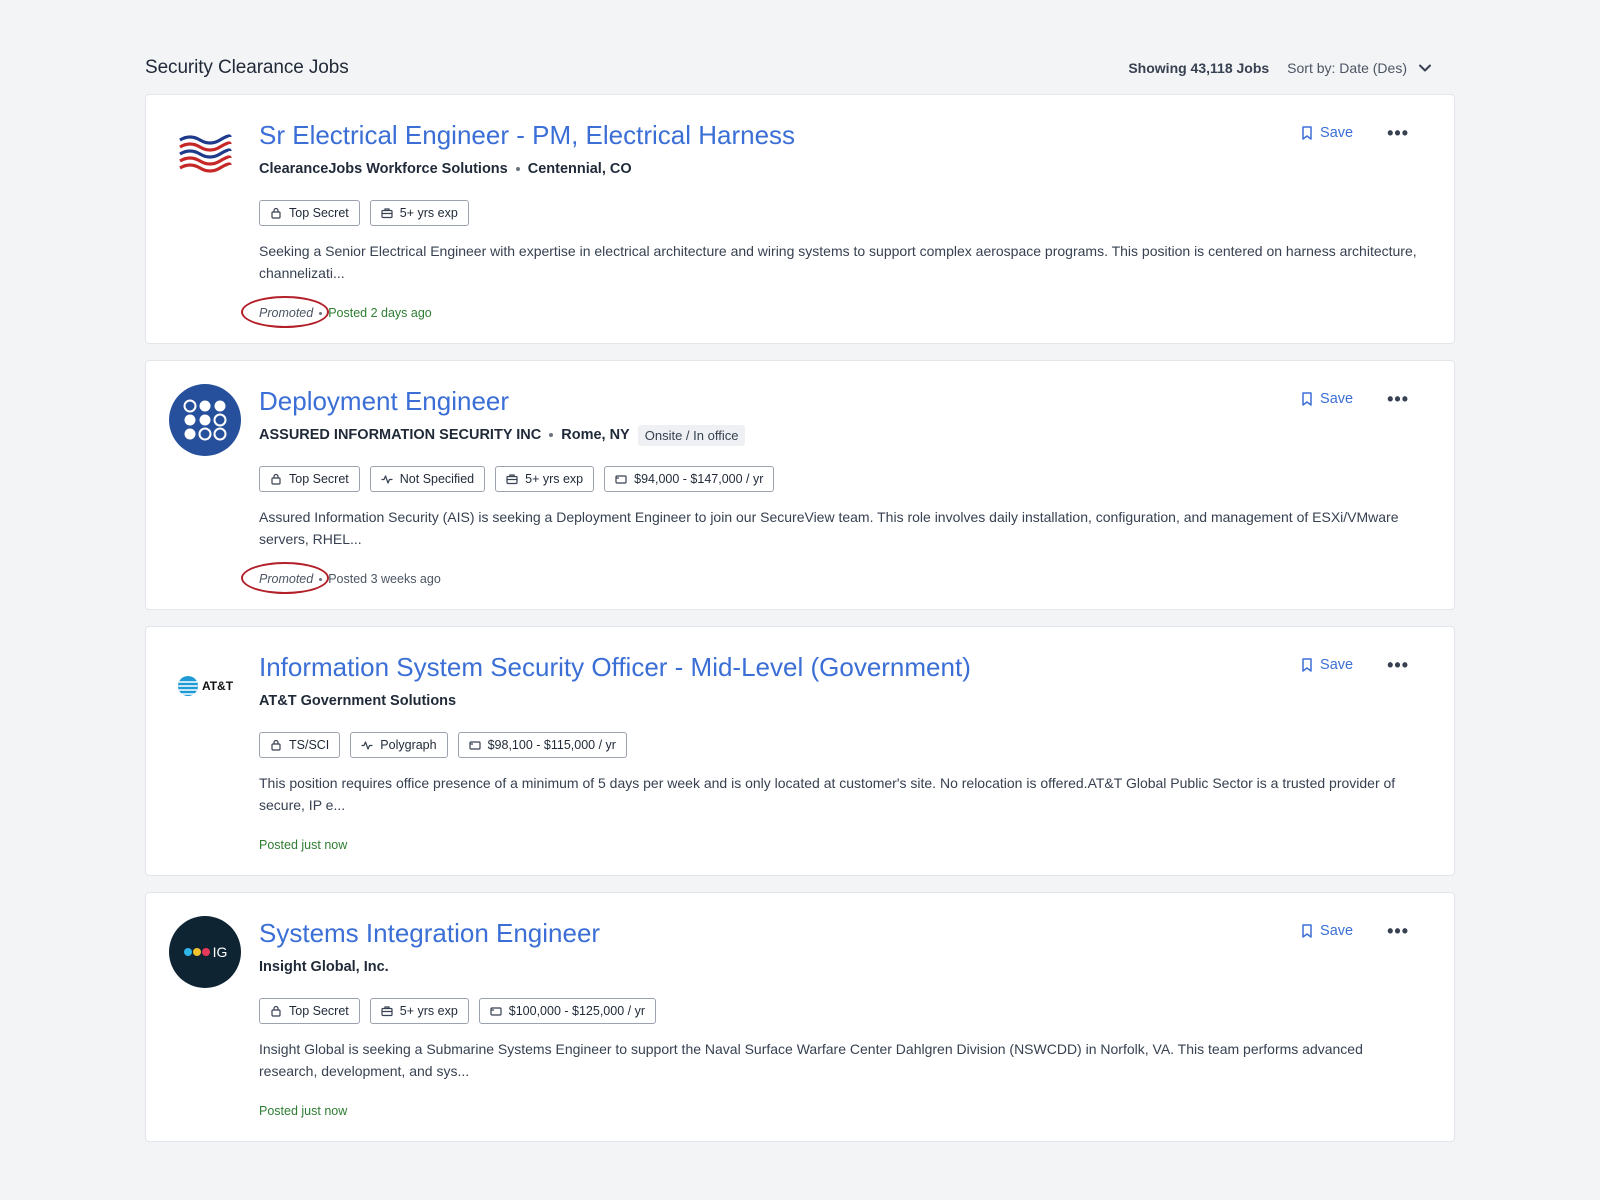 This screenshot has width=1600, height=1200. What do you see at coordinates (357, 701) in the screenshot?
I see `company-name: AT&T Government Solutions` at bounding box center [357, 701].